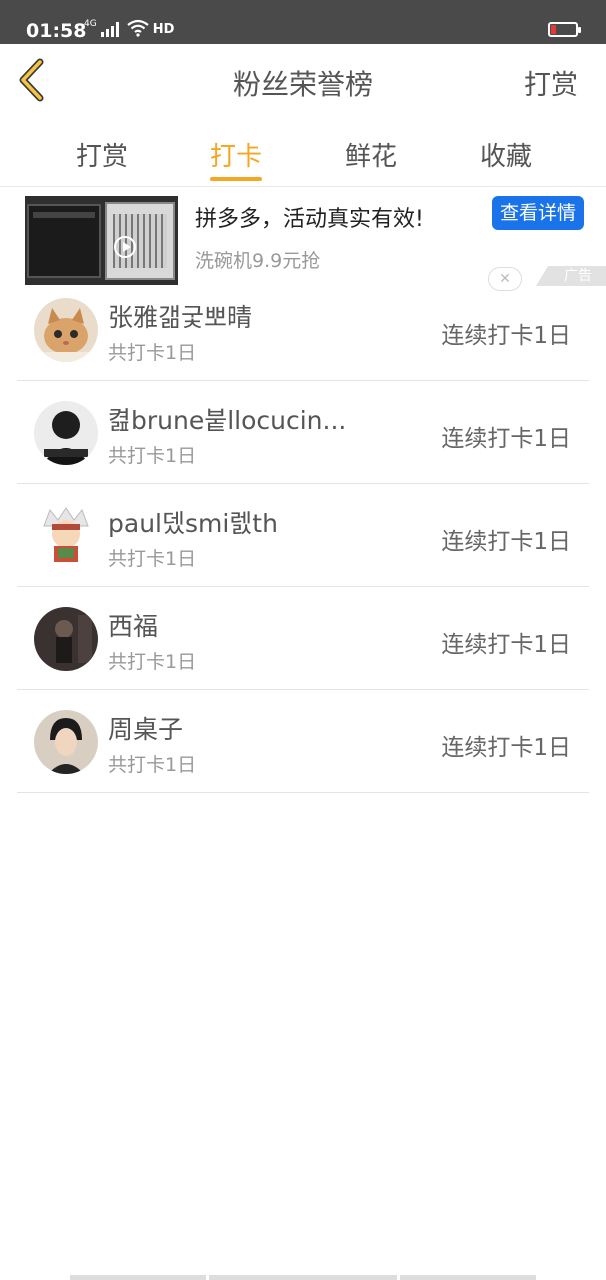 The height and width of the screenshot is (1280, 606). Describe the element at coordinates (506, 154) in the screenshot. I see `tab-favorites: 收藏` at that location.